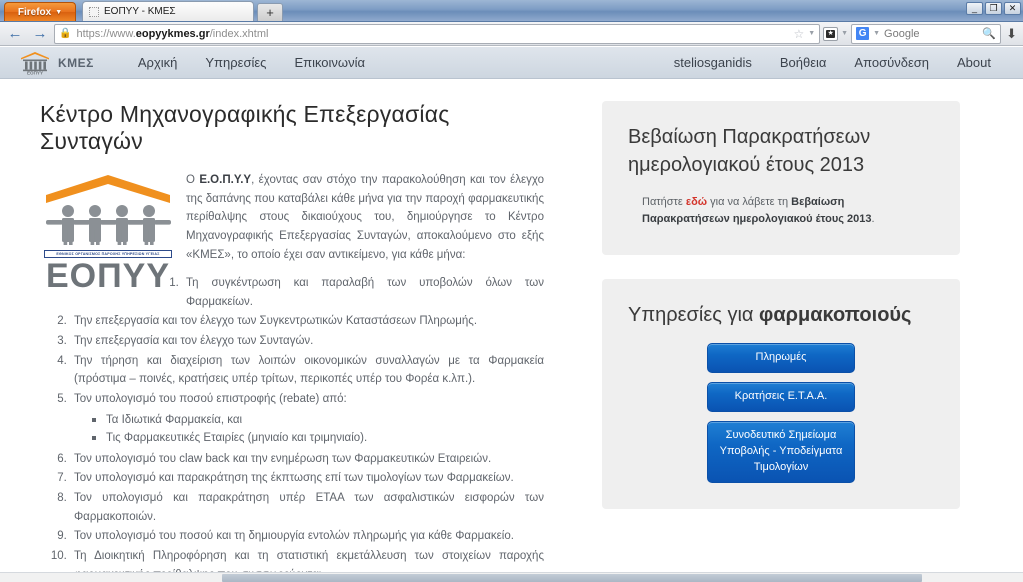  I want to click on forward-button: →, so click(40, 34).